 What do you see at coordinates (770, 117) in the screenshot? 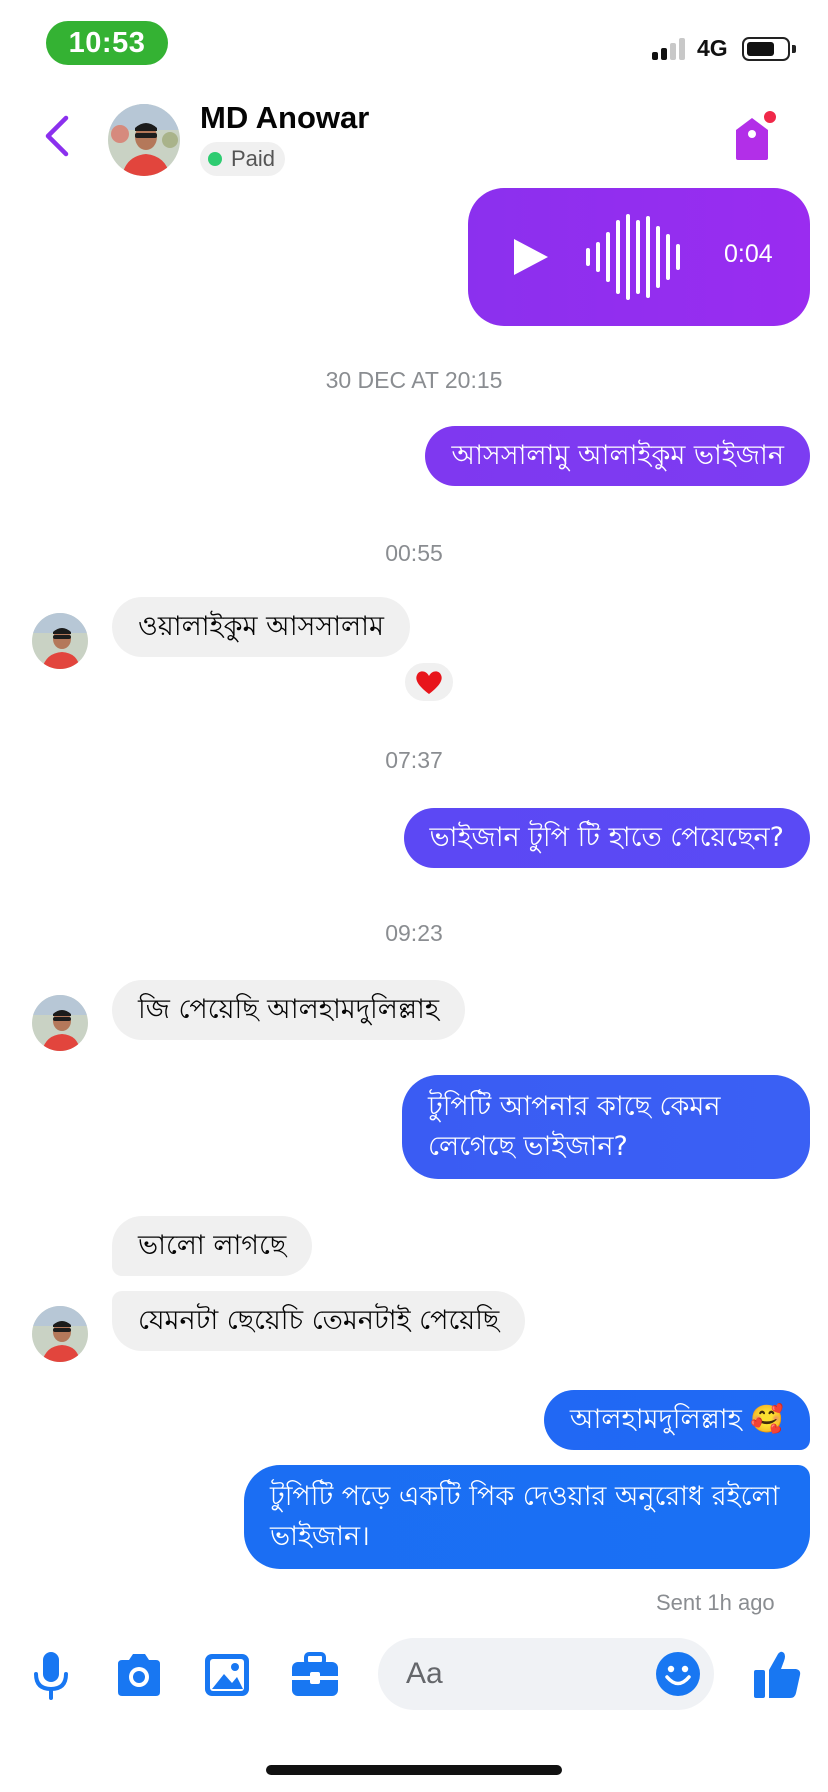
I see `notification-dot` at bounding box center [770, 117].